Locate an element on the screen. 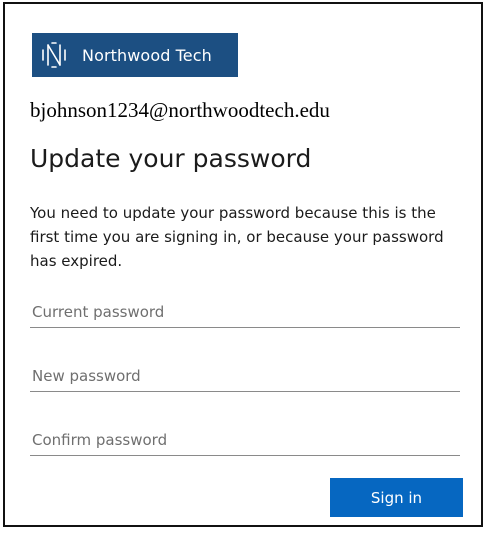  new-password-input is located at coordinates (245, 376).